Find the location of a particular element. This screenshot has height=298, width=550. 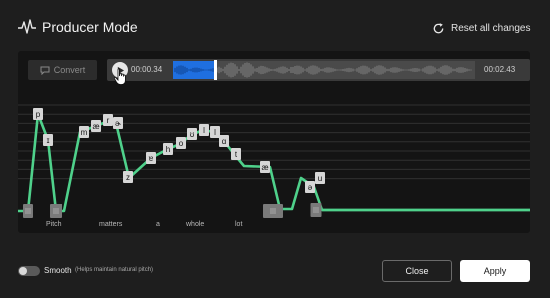

phoneme-label: ɐ is located at coordinates (151, 158).